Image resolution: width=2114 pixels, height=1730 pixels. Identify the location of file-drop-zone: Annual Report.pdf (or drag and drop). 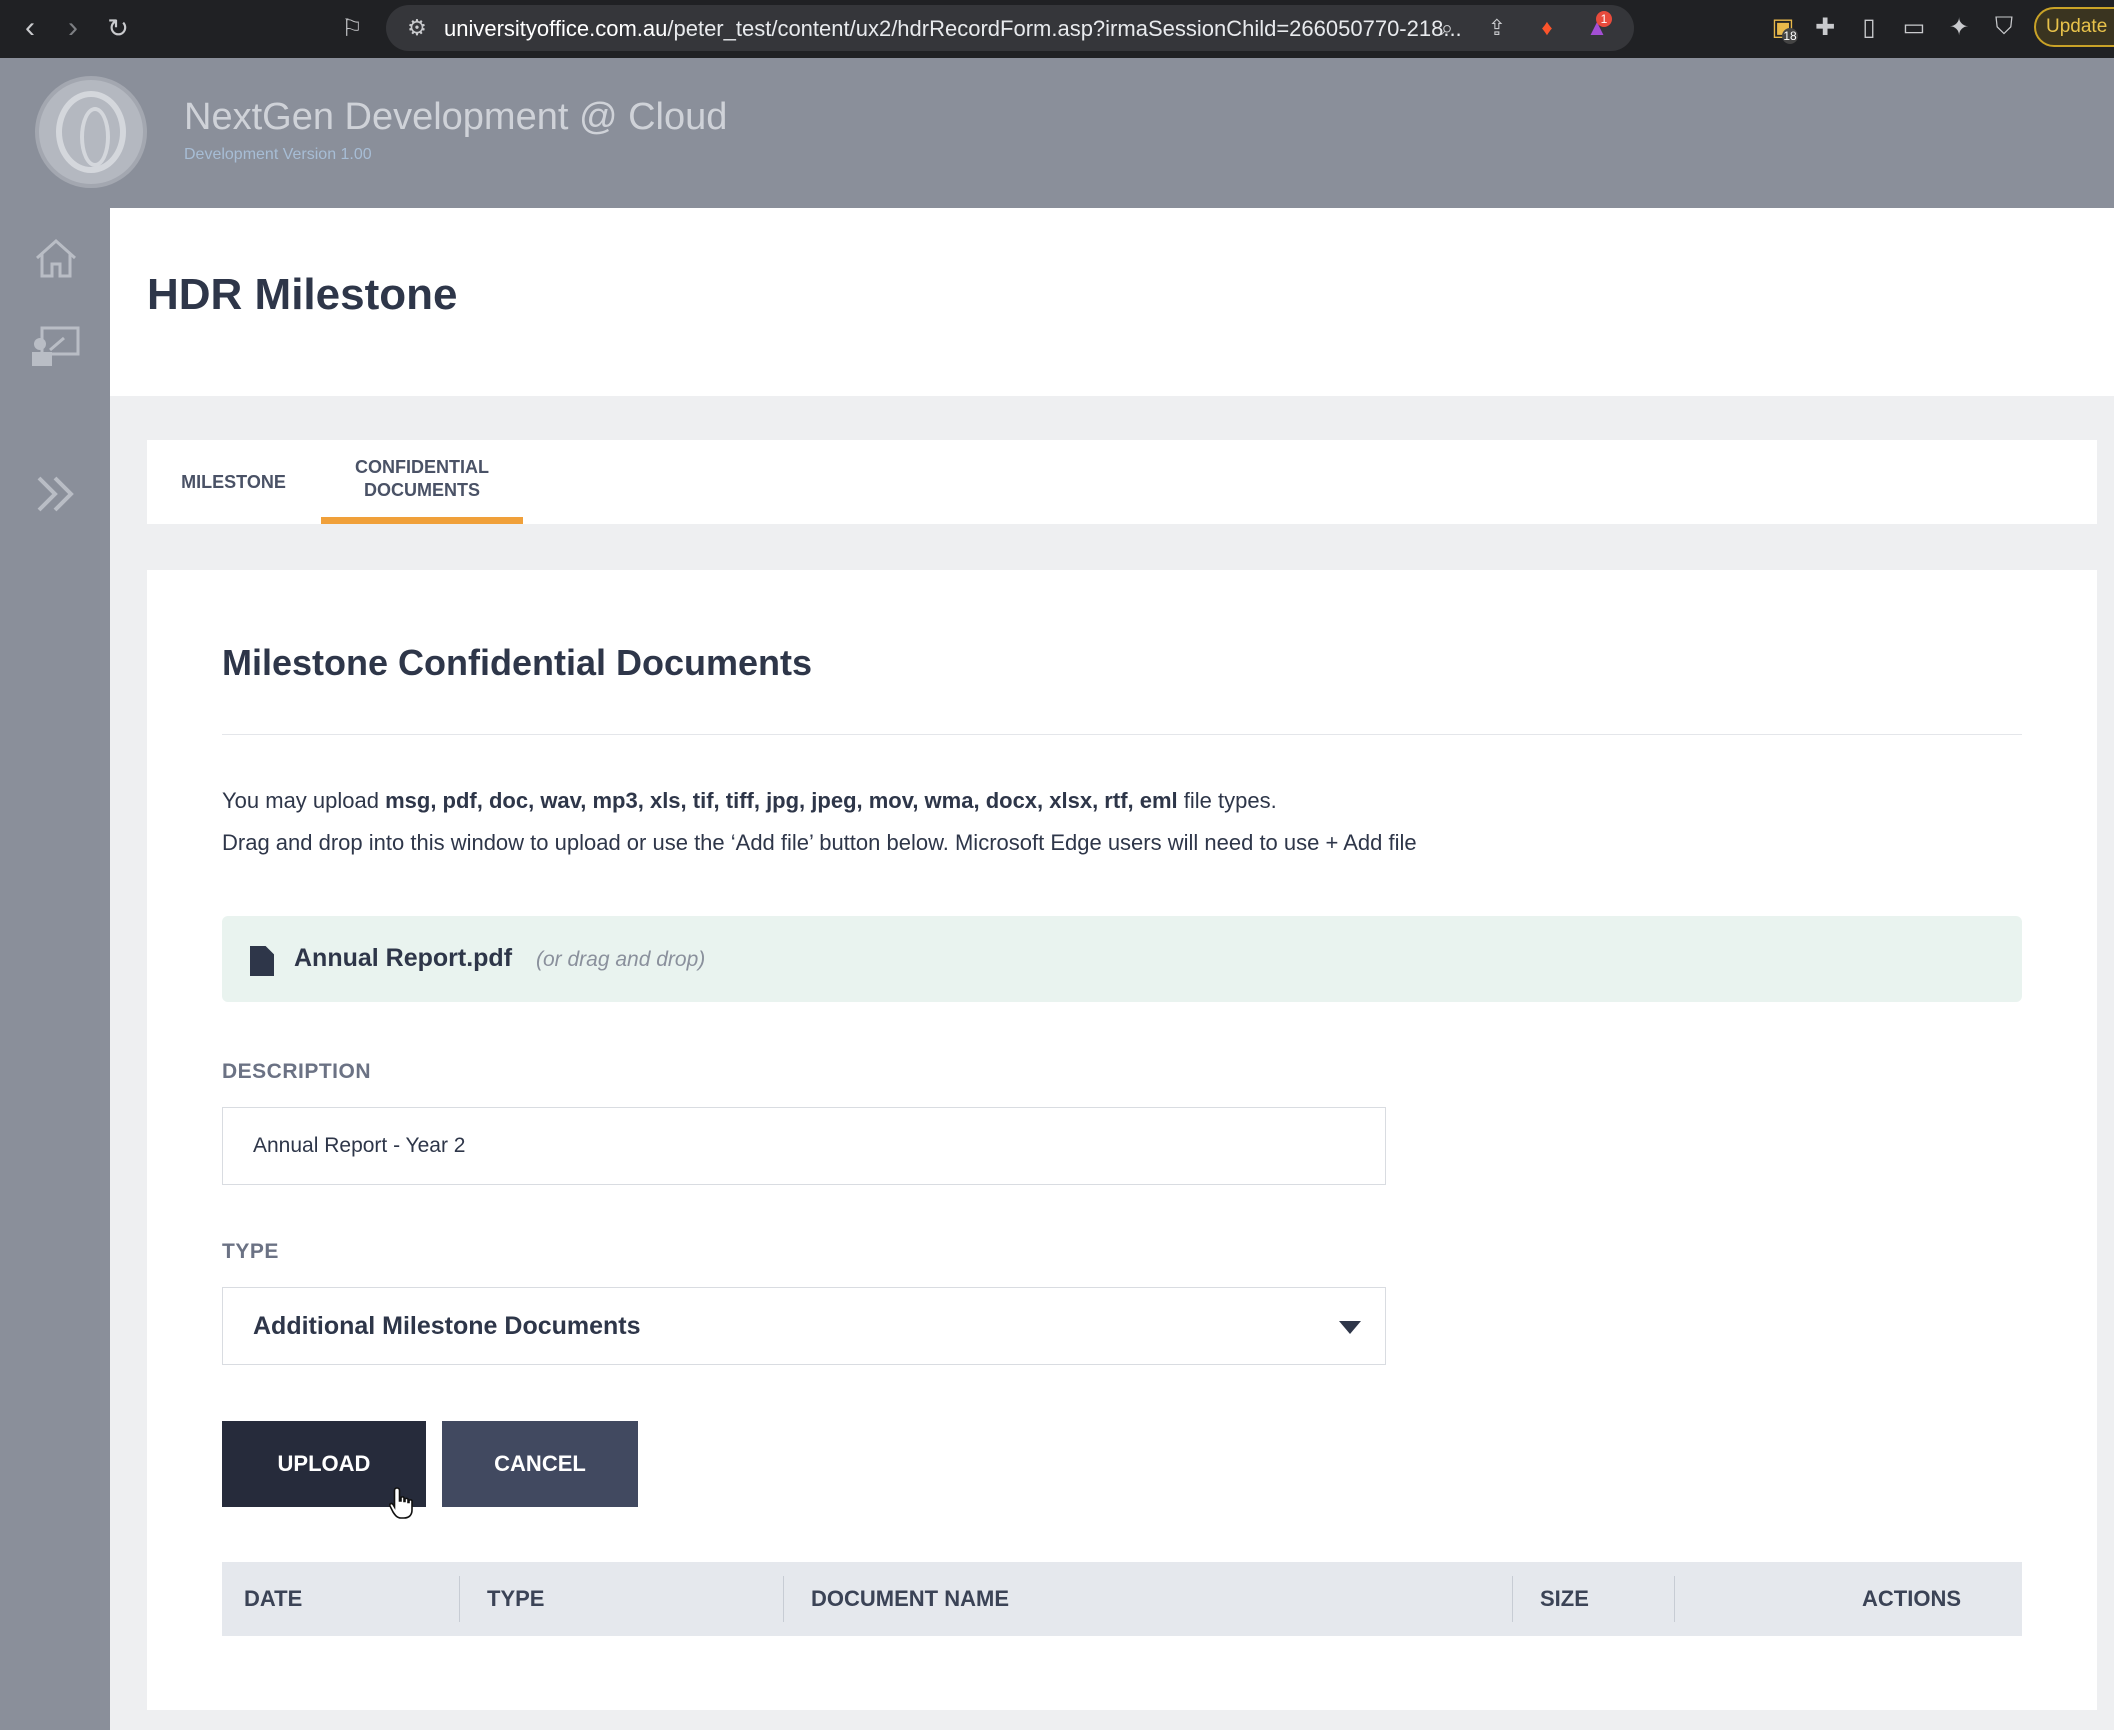
(1122, 959).